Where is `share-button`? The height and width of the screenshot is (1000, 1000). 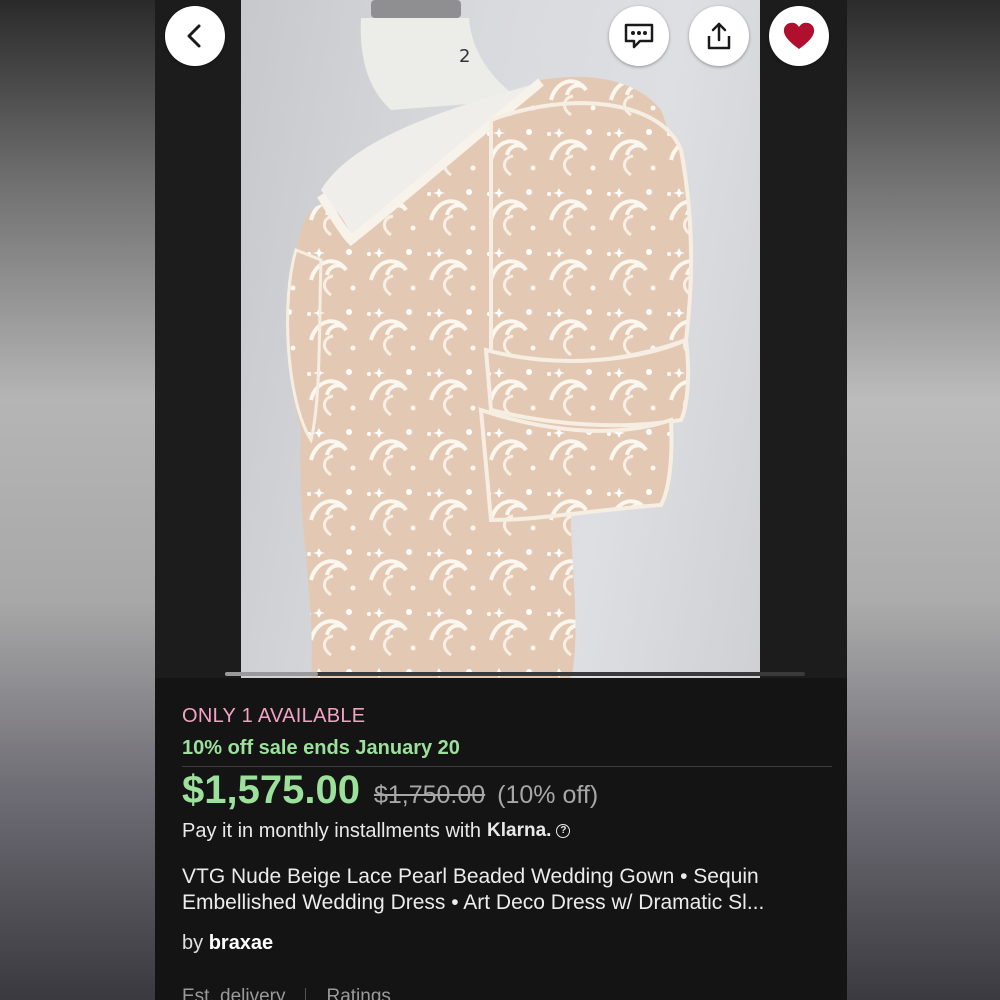
share-button is located at coordinates (719, 36).